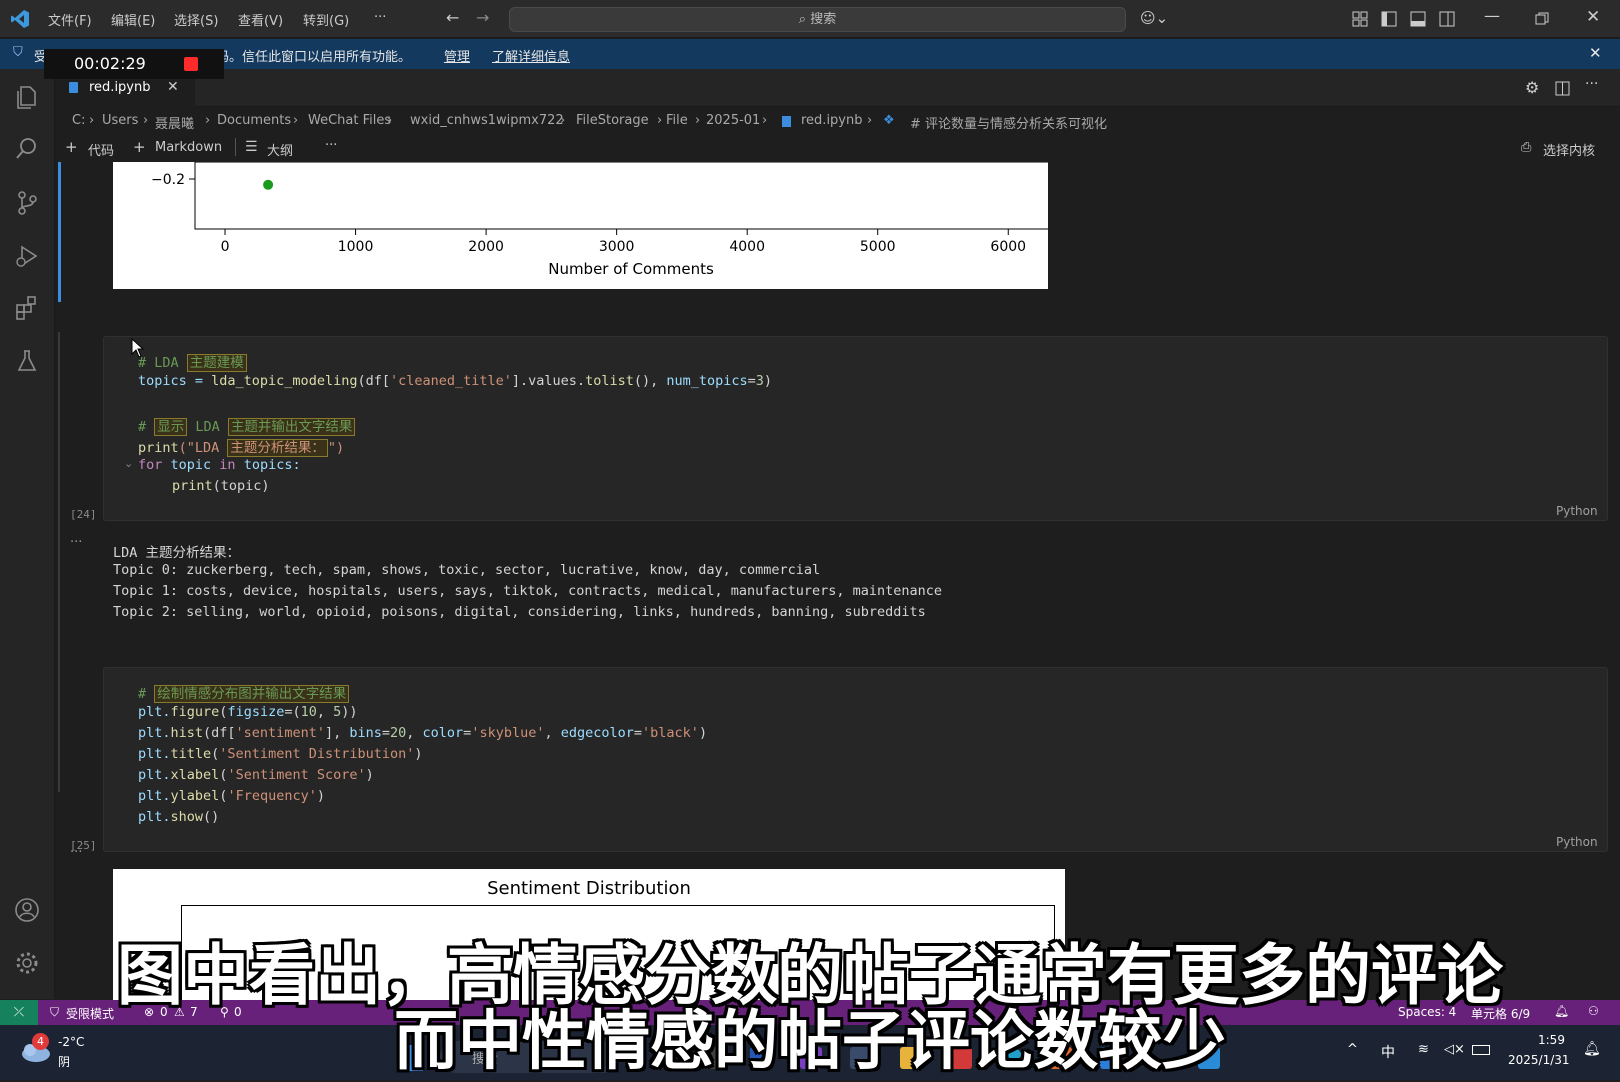 Image resolution: width=1620 pixels, height=1082 pixels. I want to click on xtick-label-0: 0, so click(225, 247).